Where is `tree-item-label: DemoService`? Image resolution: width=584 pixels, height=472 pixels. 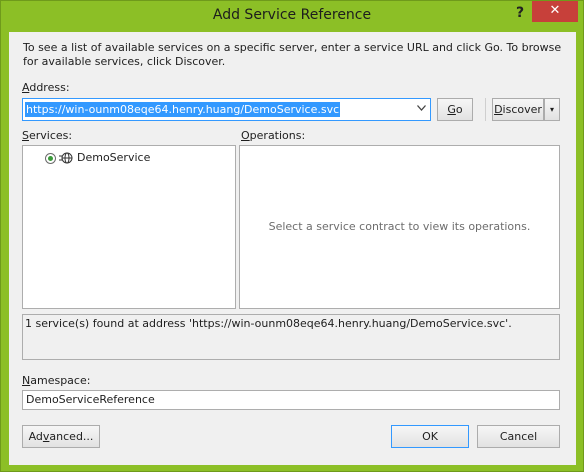 tree-item-label: DemoService is located at coordinates (114, 157).